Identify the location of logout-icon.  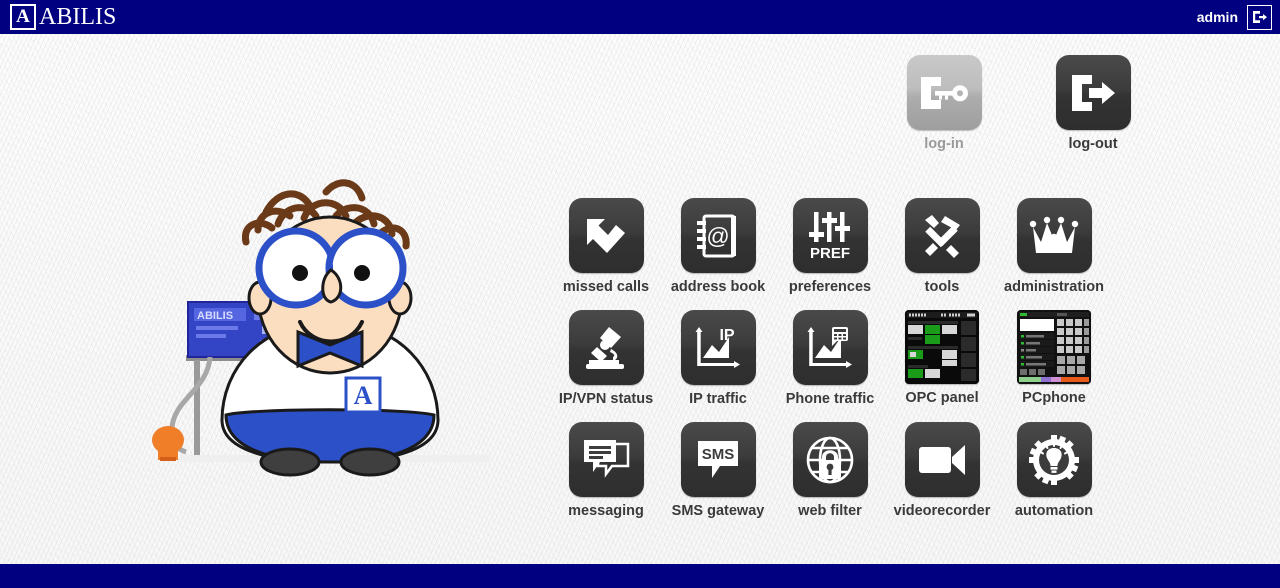
(1259, 17).